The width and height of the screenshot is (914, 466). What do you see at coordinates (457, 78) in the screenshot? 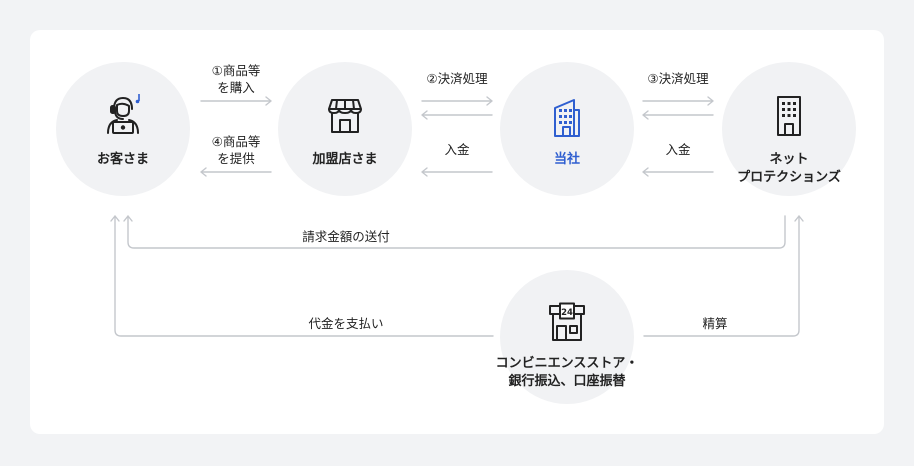
I see `step2-label: ②決済処理` at bounding box center [457, 78].